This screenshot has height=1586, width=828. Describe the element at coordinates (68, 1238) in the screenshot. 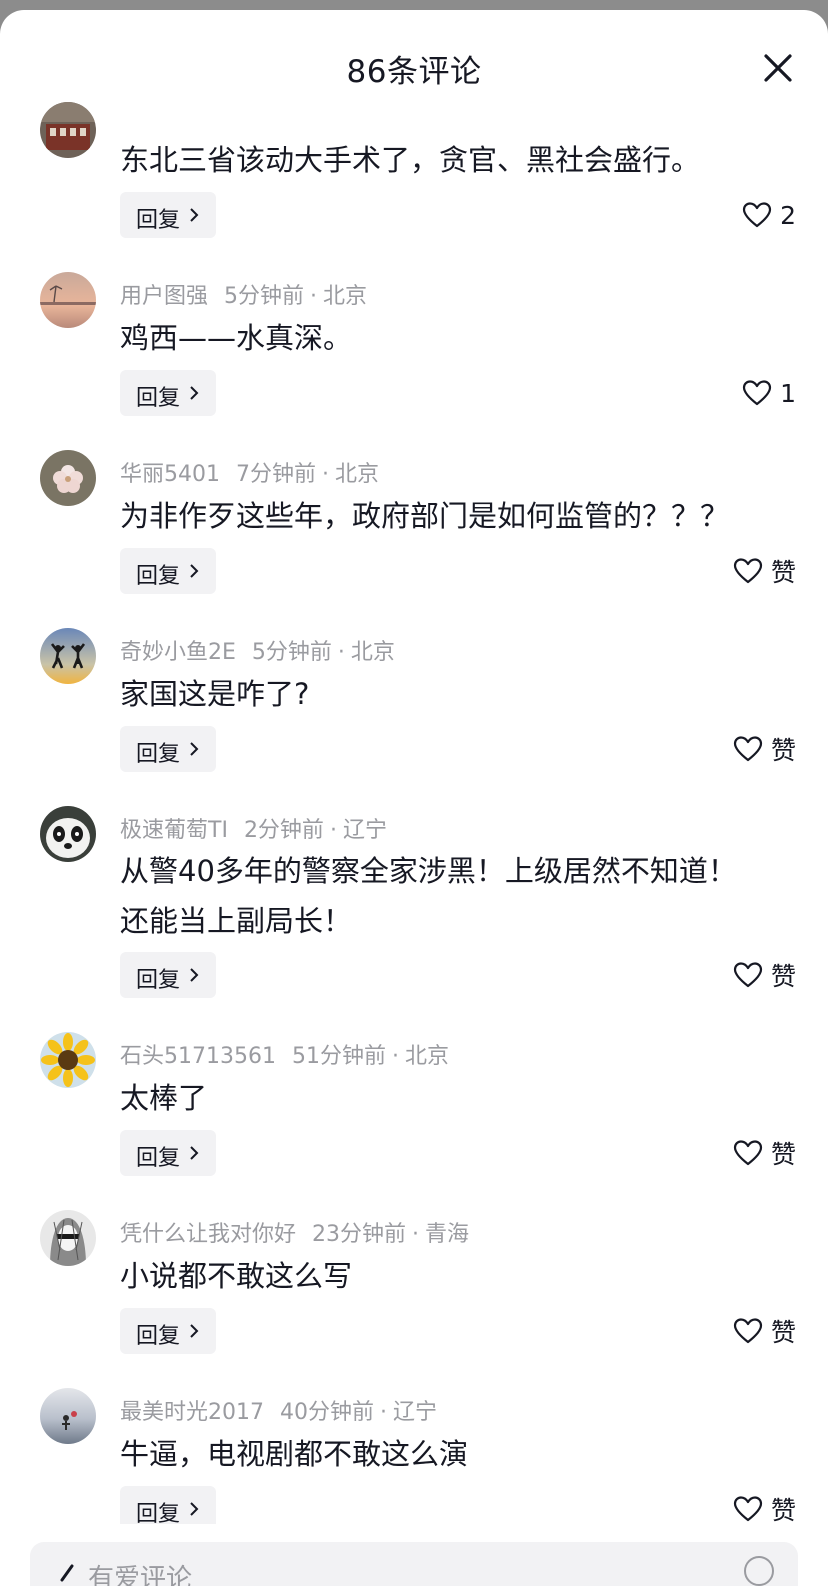

I see `sketch-avatar` at that location.